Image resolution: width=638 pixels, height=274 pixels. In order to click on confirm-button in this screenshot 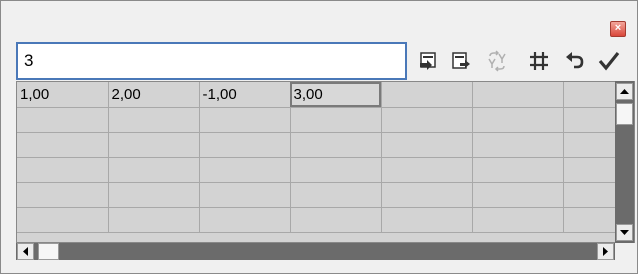, I will do `click(609, 61)`.